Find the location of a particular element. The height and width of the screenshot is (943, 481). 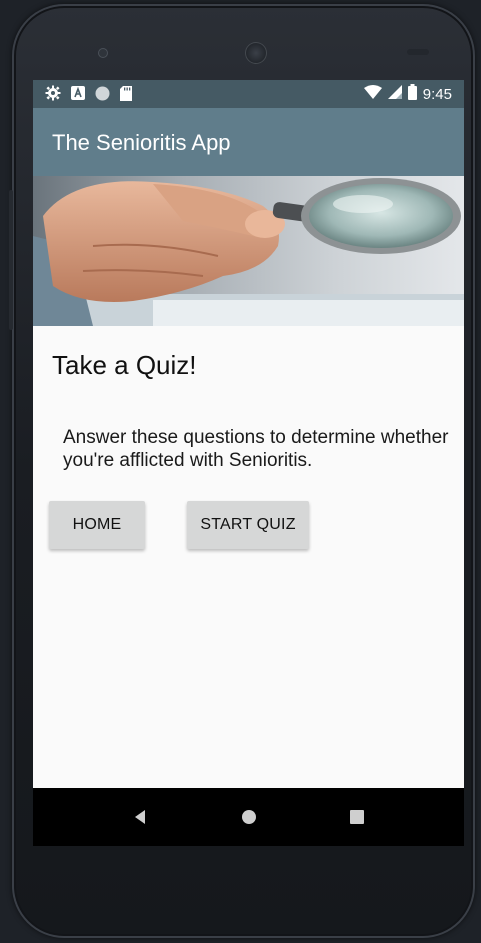

magnifying-glass-illustration is located at coordinates (248, 251).